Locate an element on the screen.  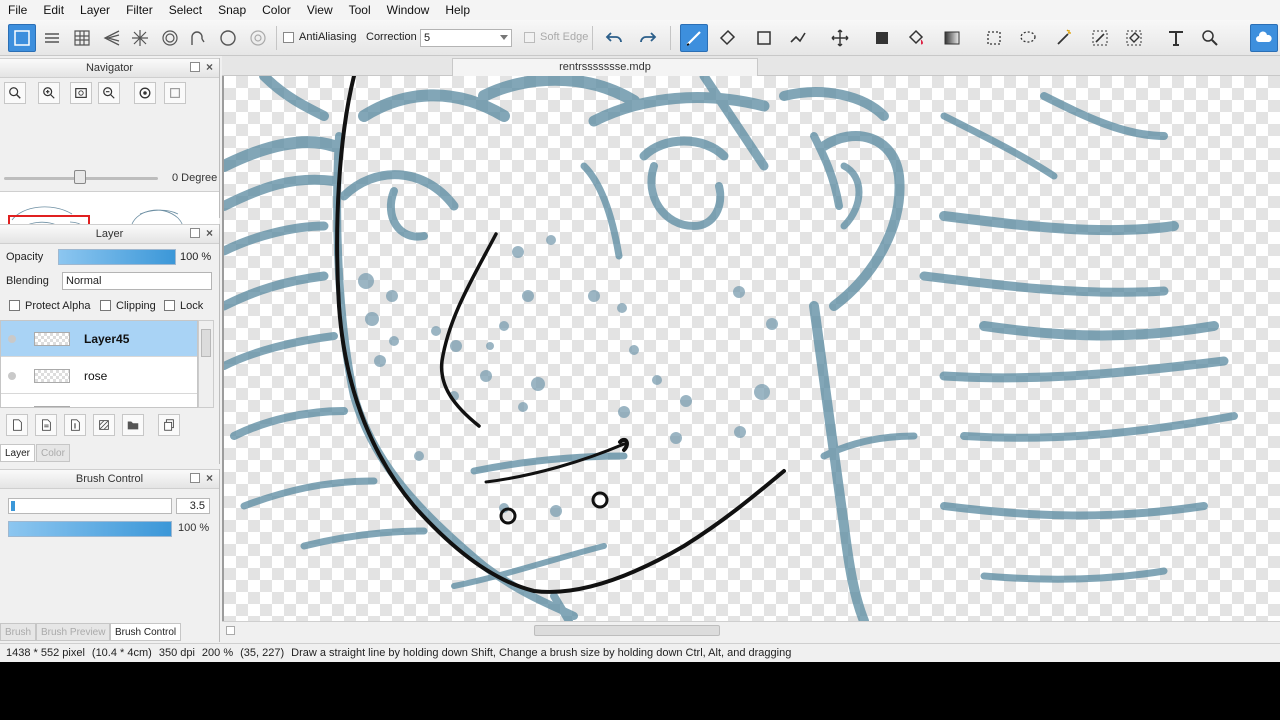
menu-tool: Tool is located at coordinates (360, 10).